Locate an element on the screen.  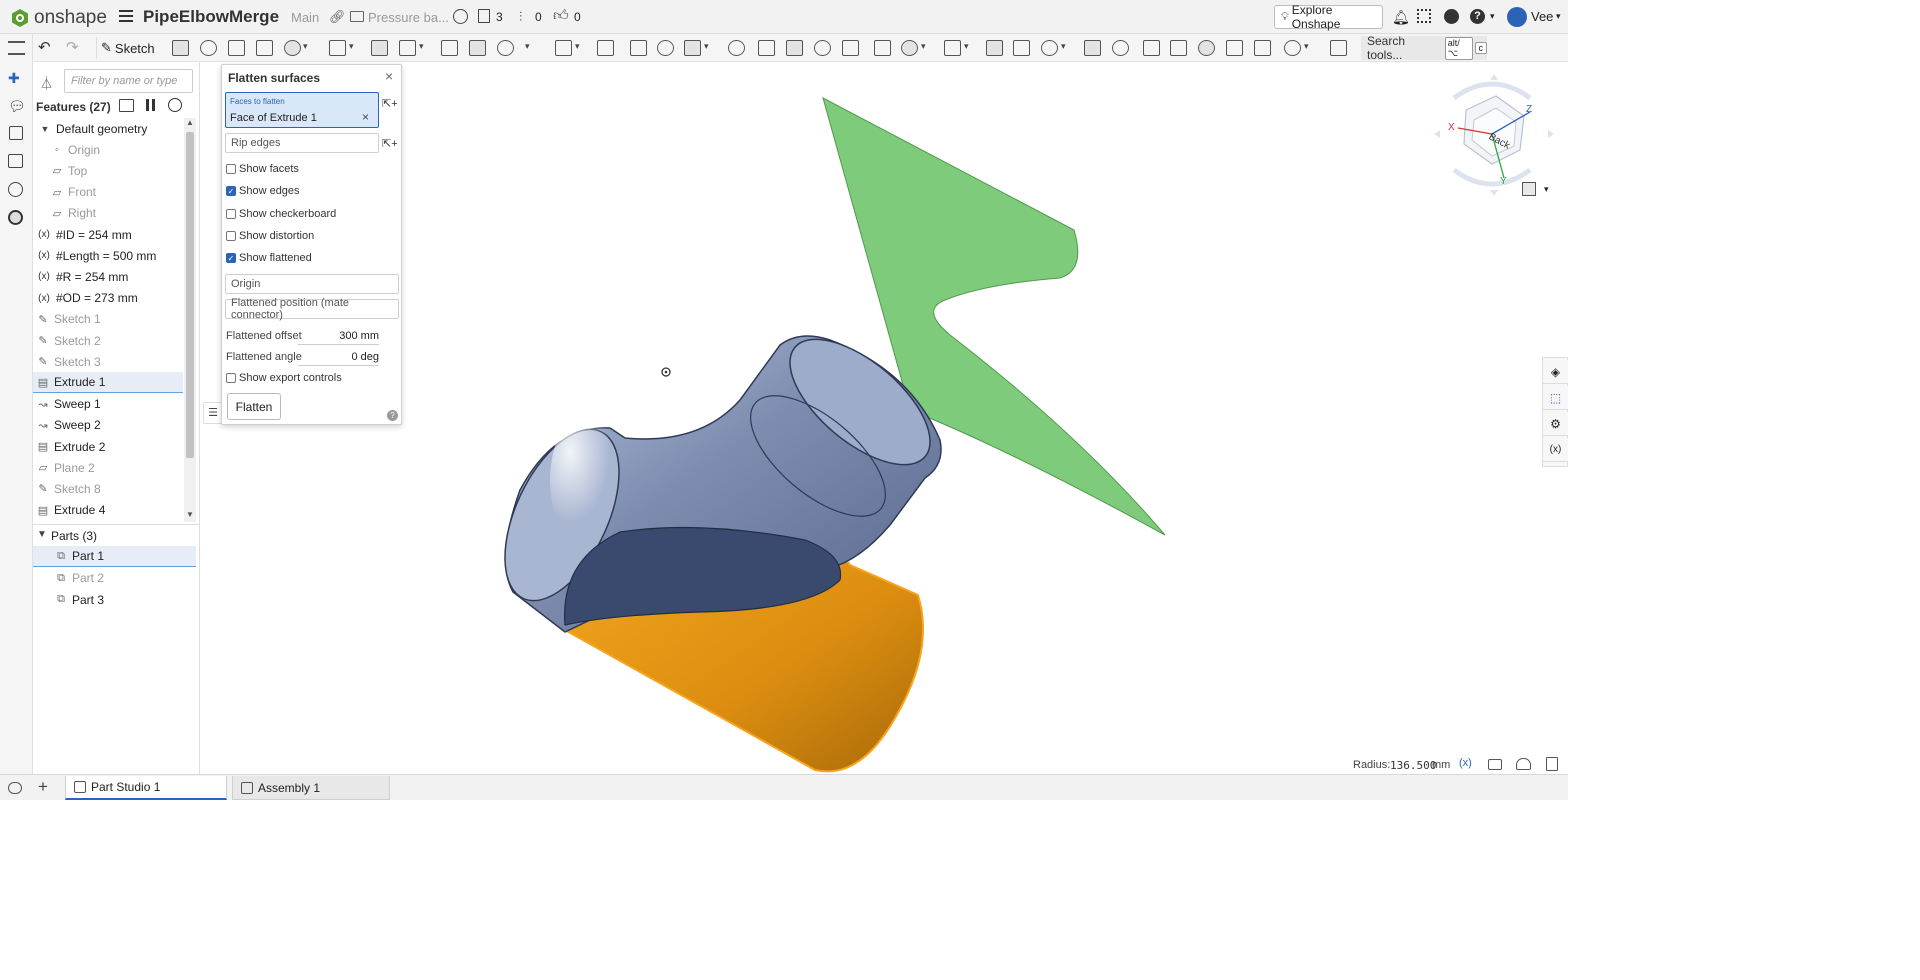
dialog-checkbox: Show checkerboard is located at coordinates (311, 214).